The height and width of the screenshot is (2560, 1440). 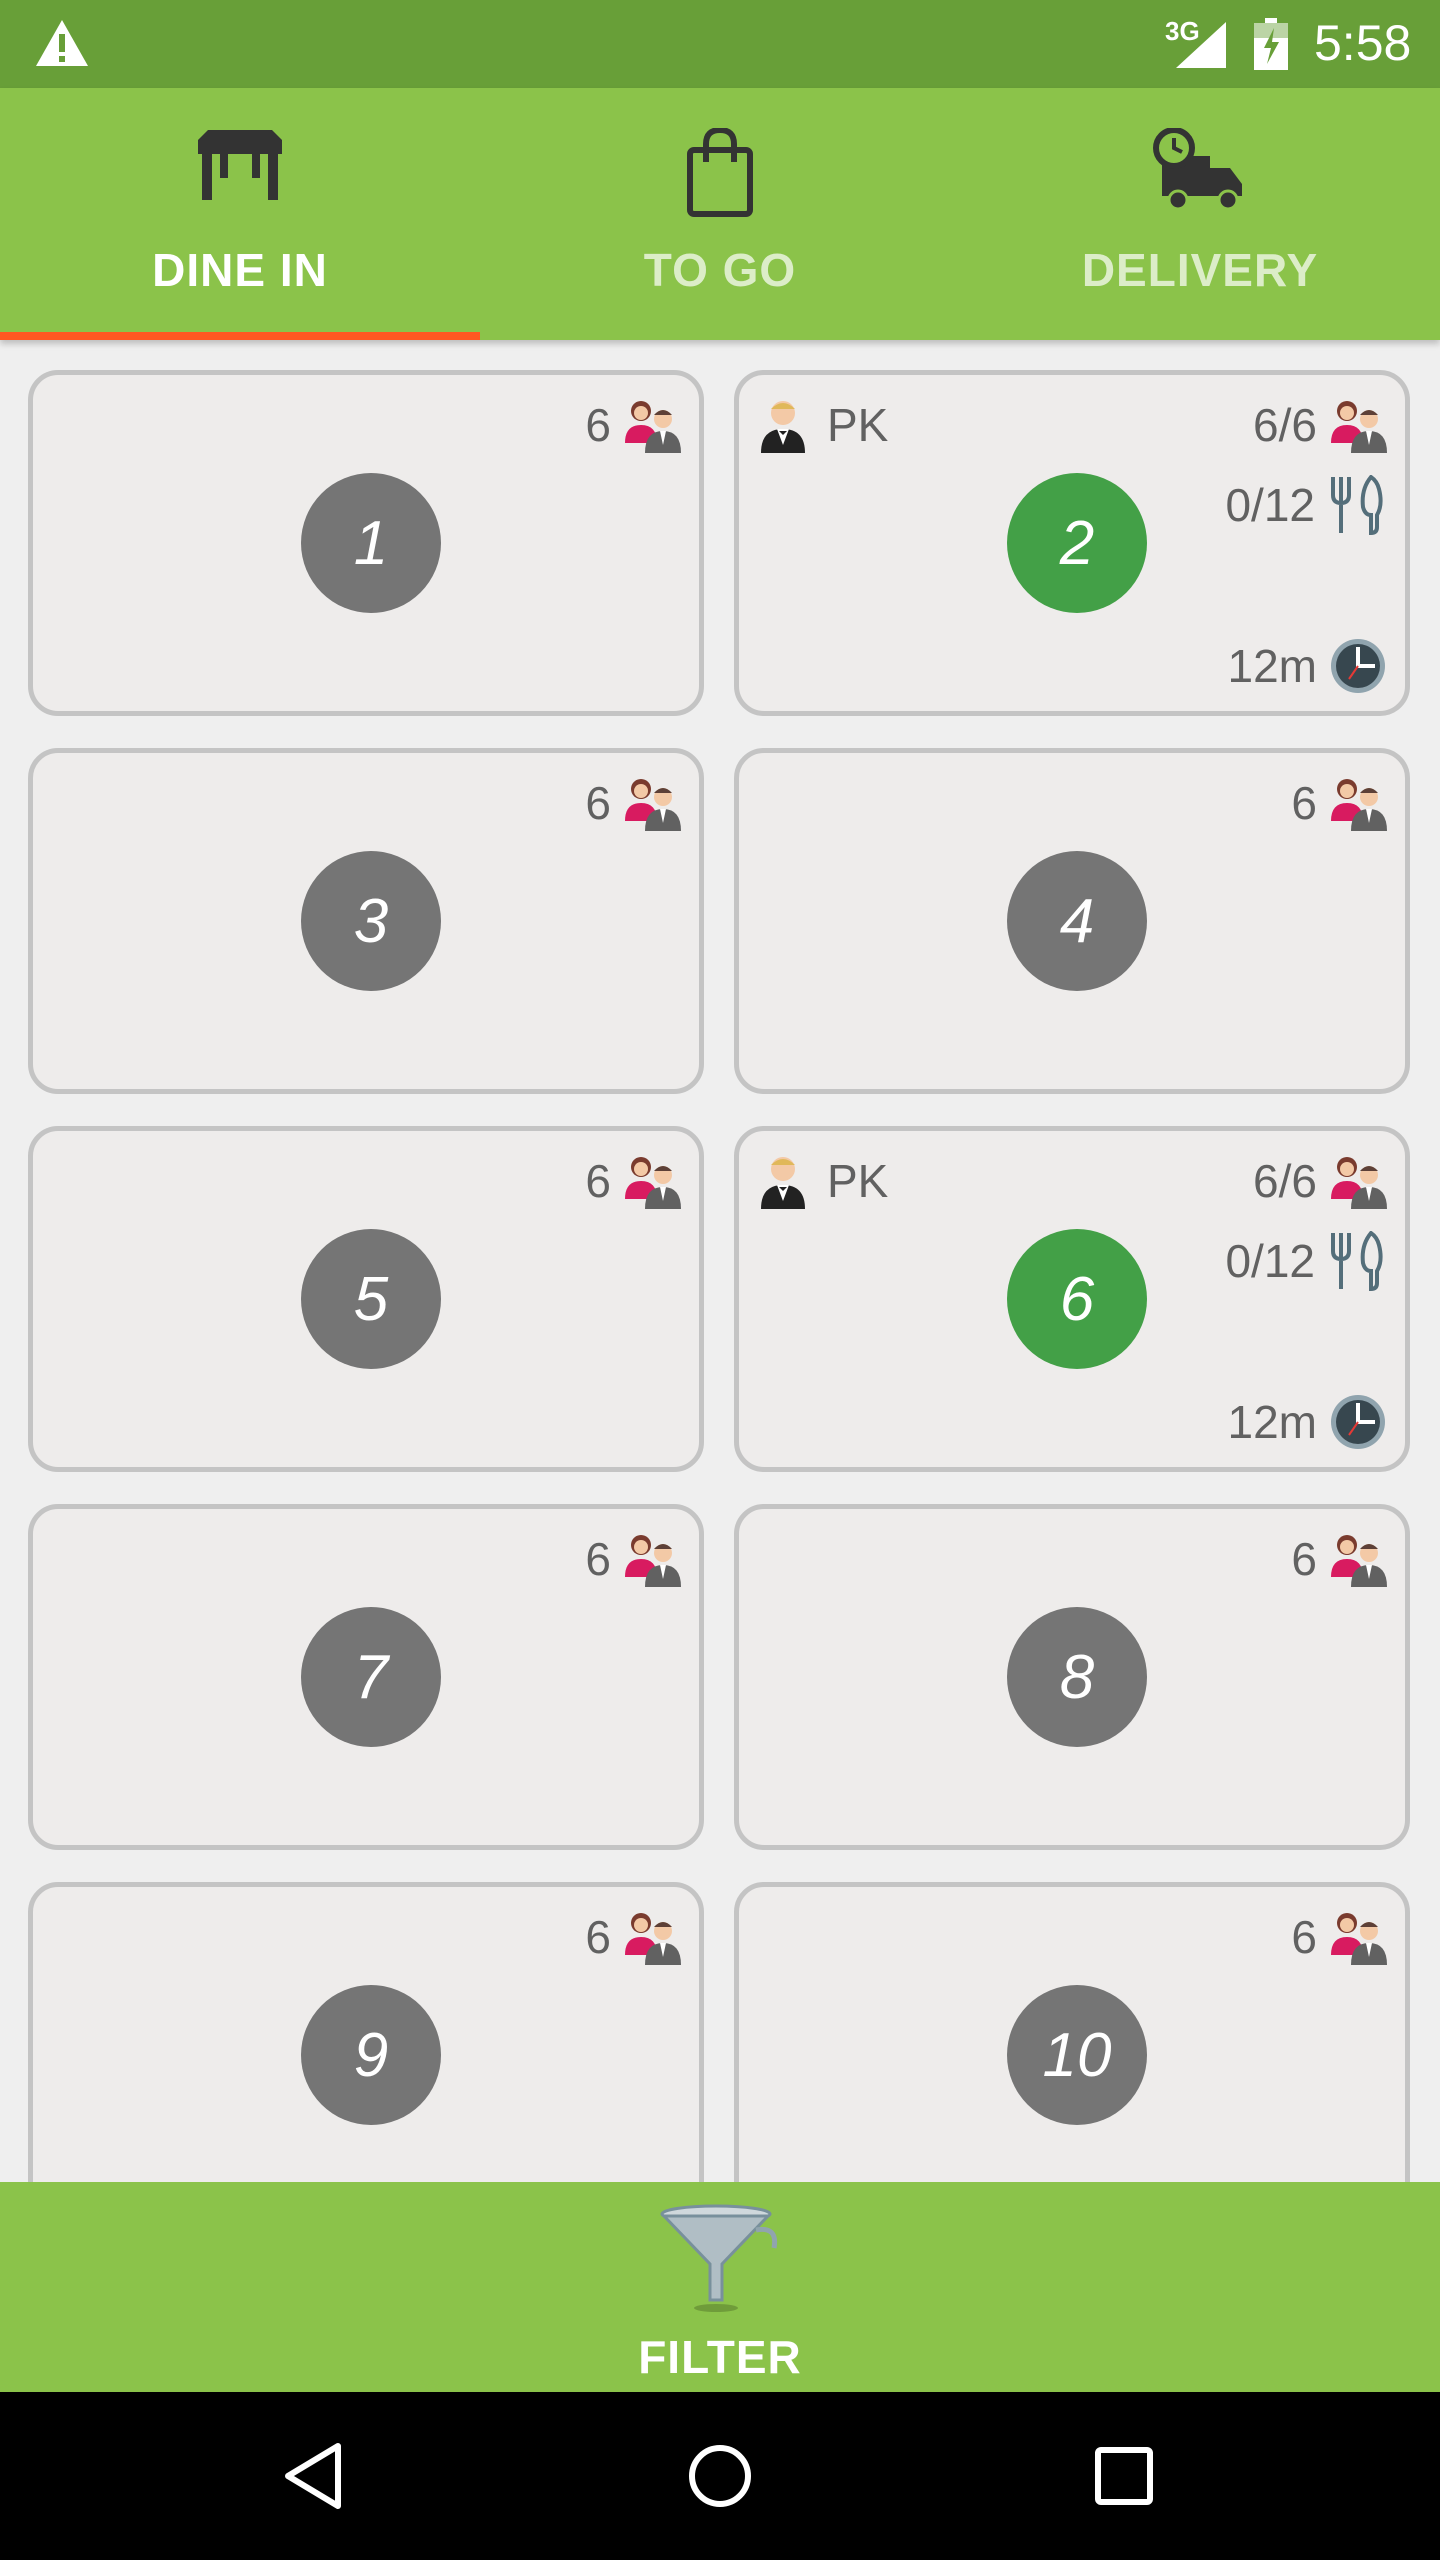 What do you see at coordinates (1077, 921) in the screenshot?
I see `table-number: 4` at bounding box center [1077, 921].